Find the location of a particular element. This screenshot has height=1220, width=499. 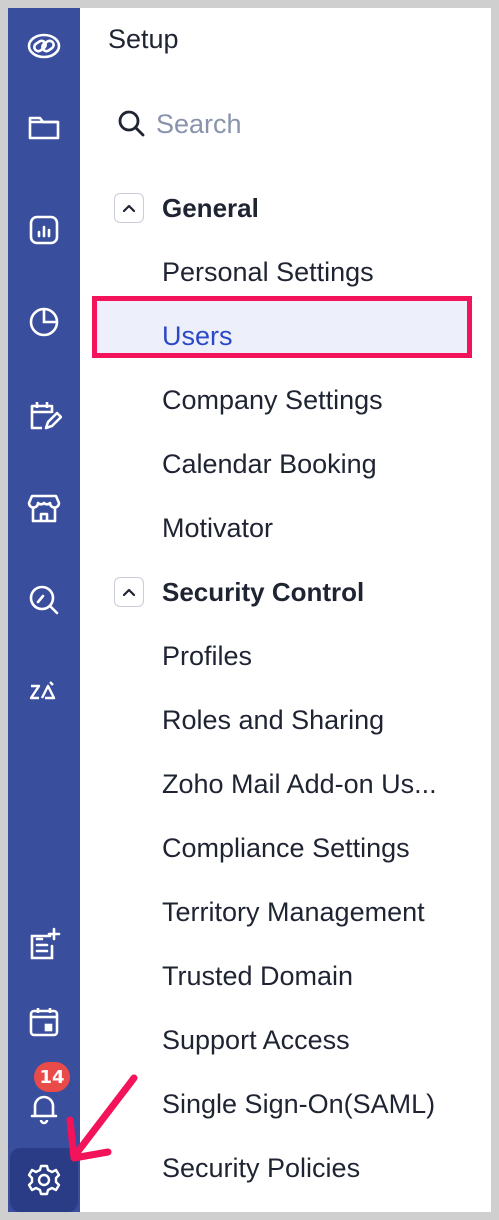

section-general: General is located at coordinates (186, 208).